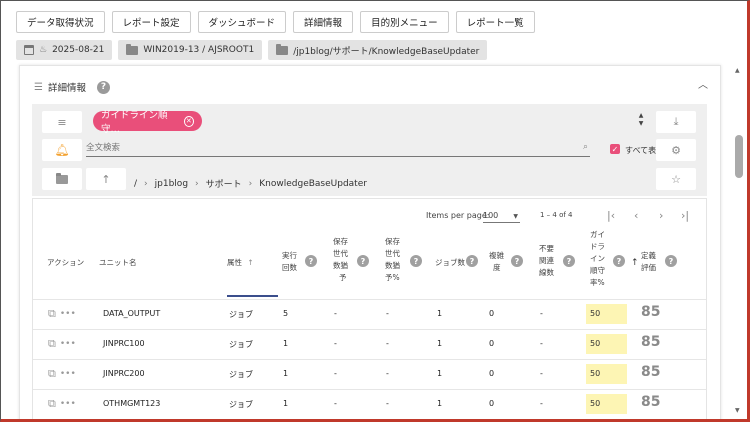 The width and height of the screenshot is (750, 422). I want to click on prev-page-icon: ‹, so click(636, 215).